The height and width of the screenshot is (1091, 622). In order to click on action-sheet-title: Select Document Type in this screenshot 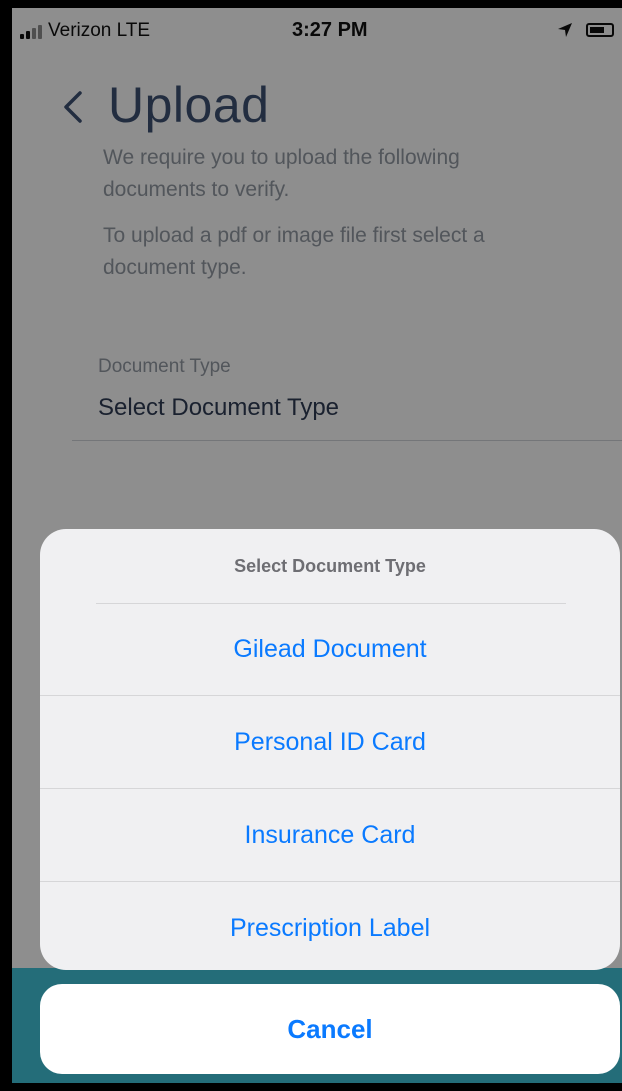, I will do `click(330, 566)`.